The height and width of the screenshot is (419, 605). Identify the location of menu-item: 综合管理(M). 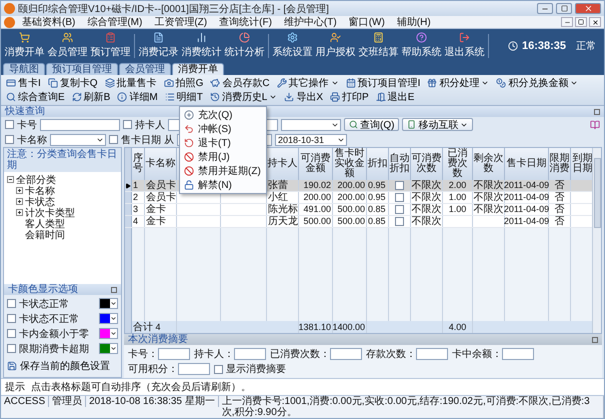
(115, 22).